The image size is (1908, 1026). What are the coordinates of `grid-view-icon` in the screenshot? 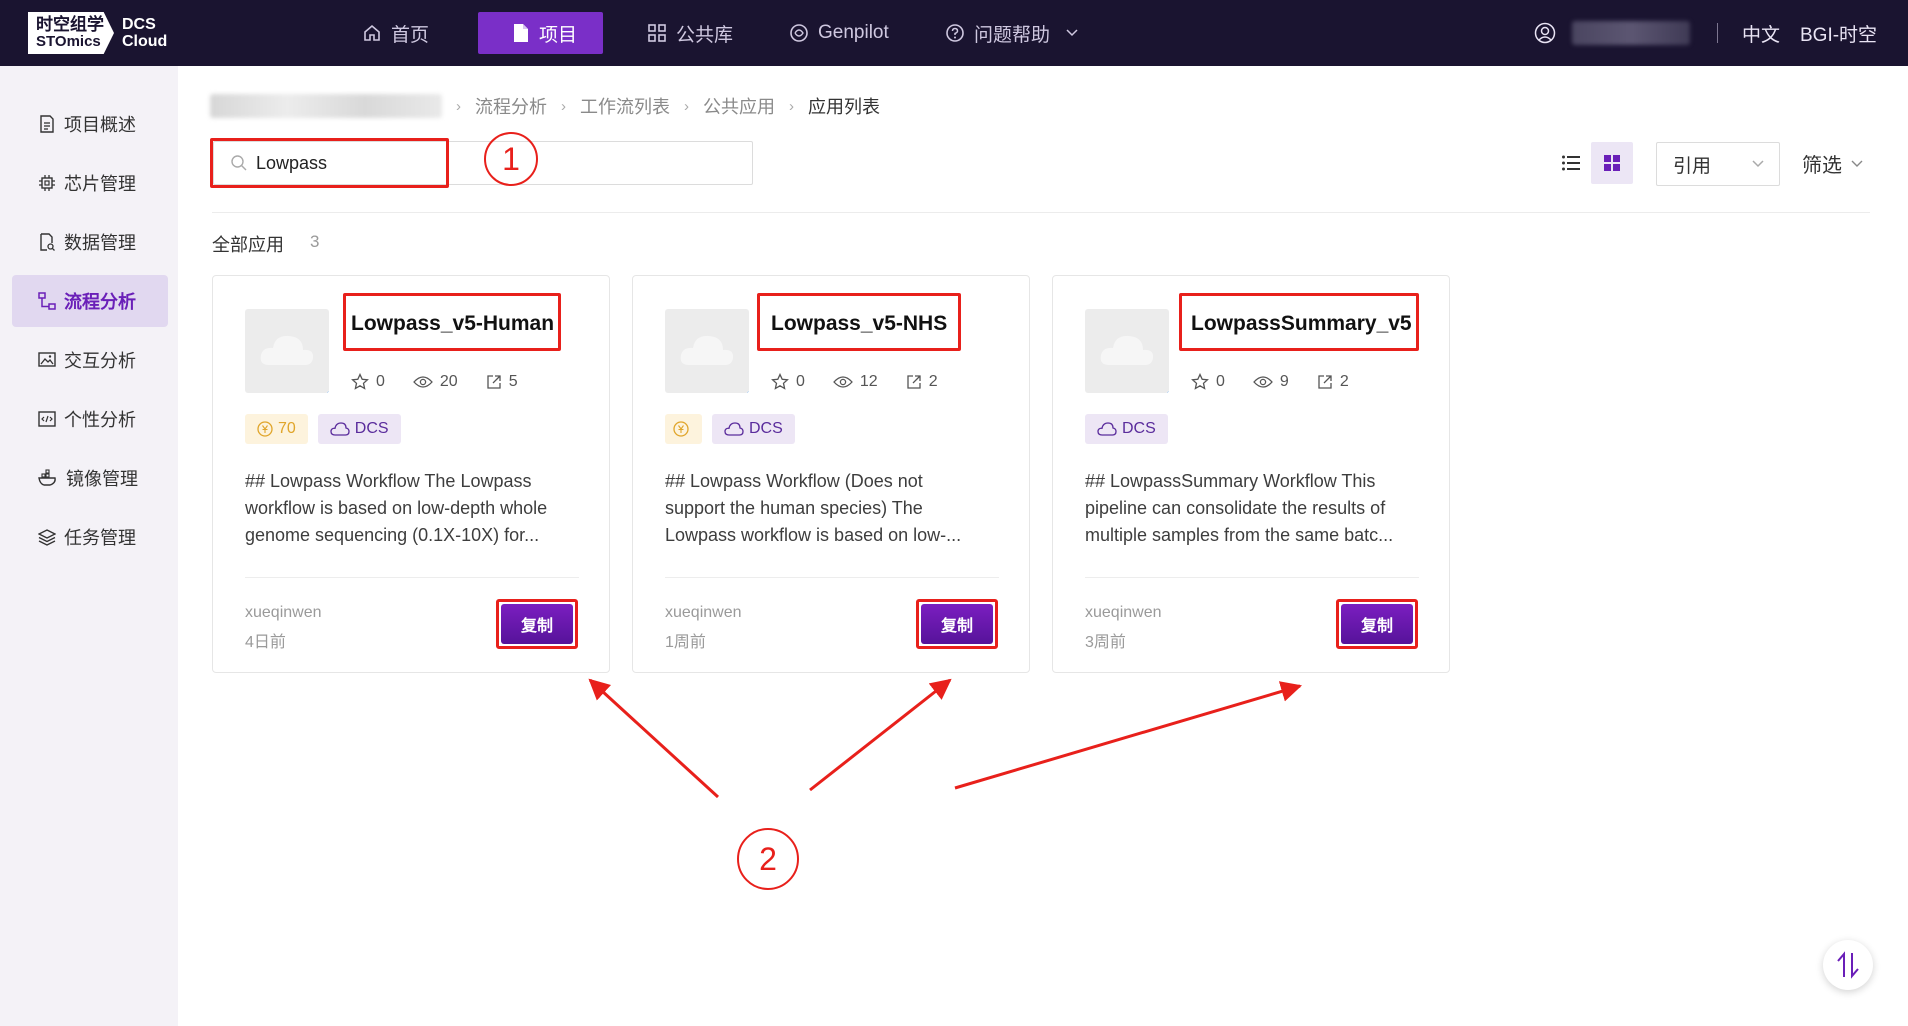 It's located at (1612, 163).